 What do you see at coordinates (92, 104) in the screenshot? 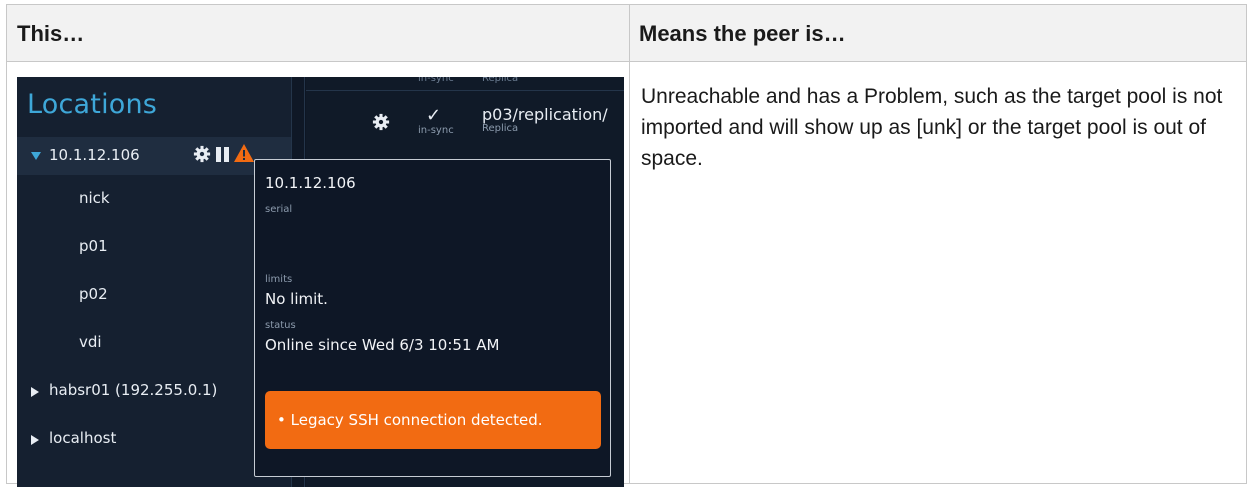
I see `locations-title: Locations` at bounding box center [92, 104].